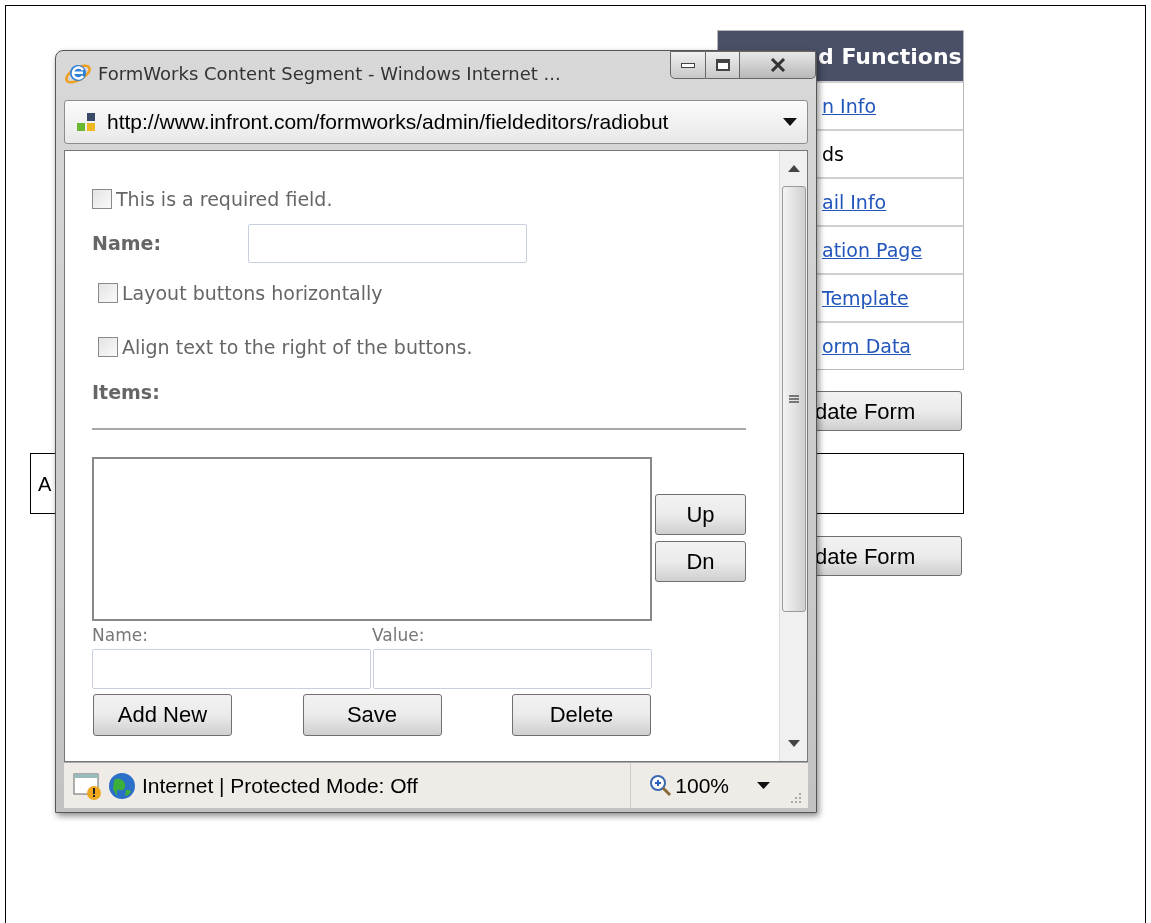  Describe the element at coordinates (763, 785) in the screenshot. I see `zoom-caret-icon` at that location.